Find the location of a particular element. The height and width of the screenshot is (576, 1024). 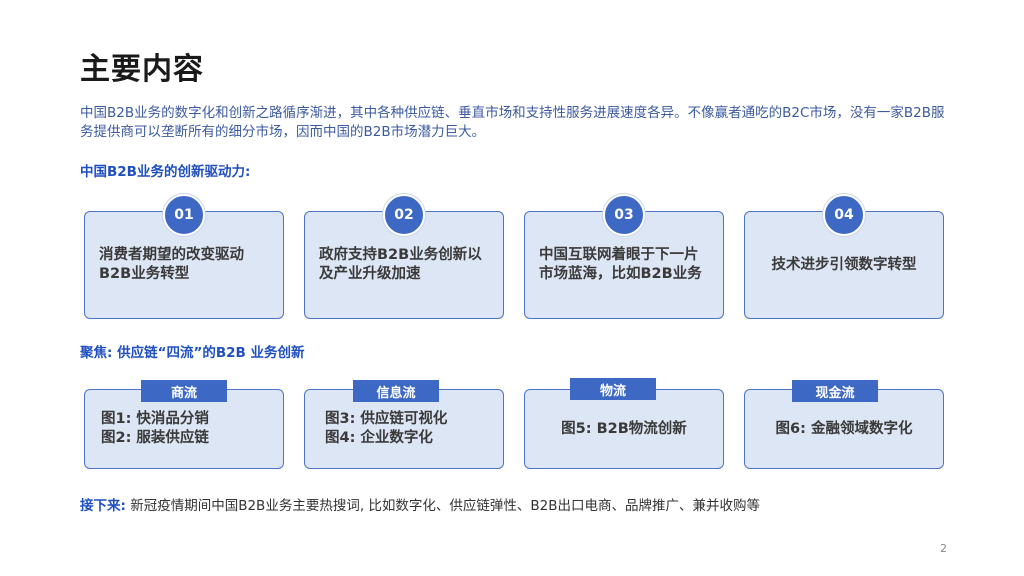

flow-item: 图4: 企业数字化 is located at coordinates (379, 438).